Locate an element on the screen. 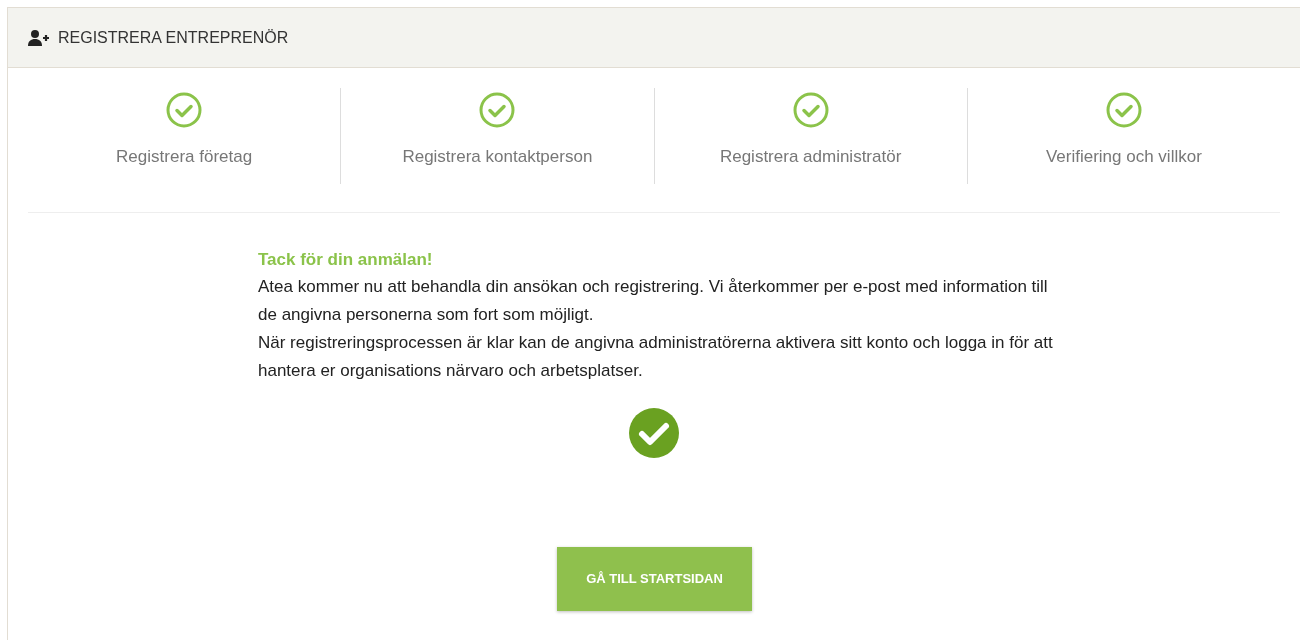 The height and width of the screenshot is (640, 1300). step-label: Registrera företag is located at coordinates (184, 157).